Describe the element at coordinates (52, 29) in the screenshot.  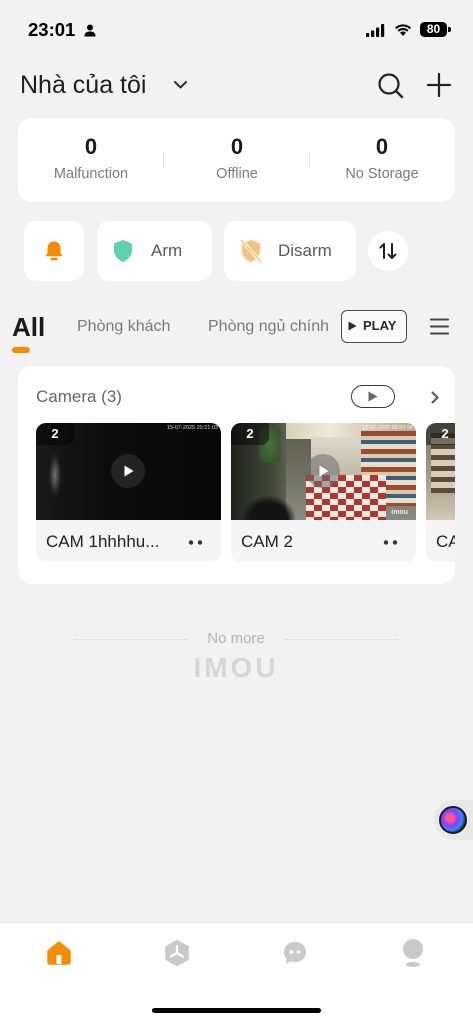
I see `status-time: 23:01` at that location.